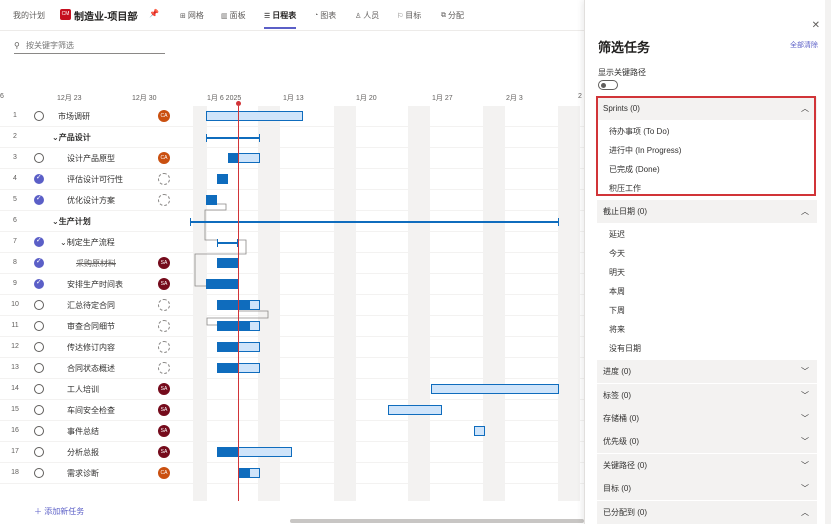 This screenshot has height=524, width=832. I want to click on panel-scrollbar, so click(828, 262).